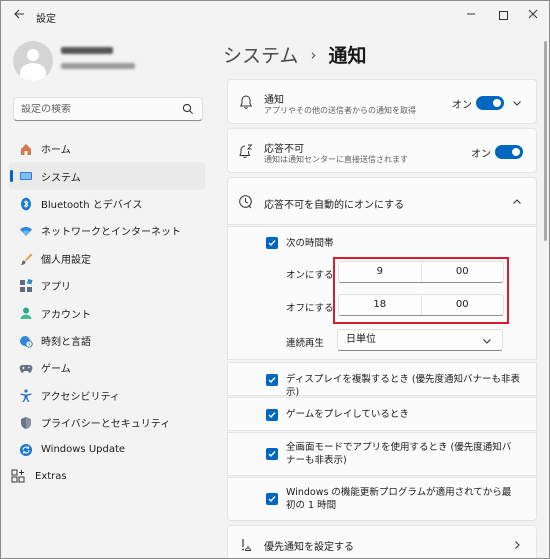 This screenshot has width=550, height=559. What do you see at coordinates (382, 201) in the screenshot?
I see `auto-dnd-header: 応答不可を自動的にオンにする` at bounding box center [382, 201].